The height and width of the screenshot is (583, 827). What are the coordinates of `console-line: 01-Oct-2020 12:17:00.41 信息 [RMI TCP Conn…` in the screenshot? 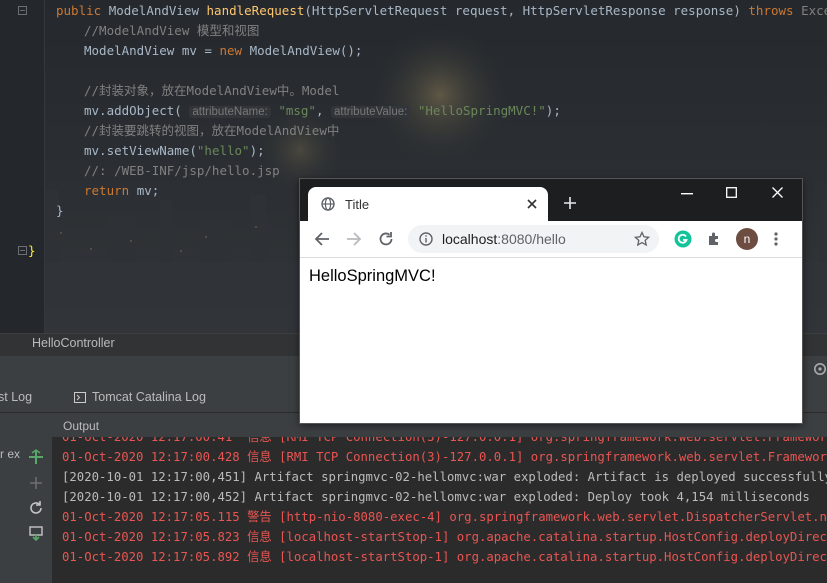 It's located at (444, 440).